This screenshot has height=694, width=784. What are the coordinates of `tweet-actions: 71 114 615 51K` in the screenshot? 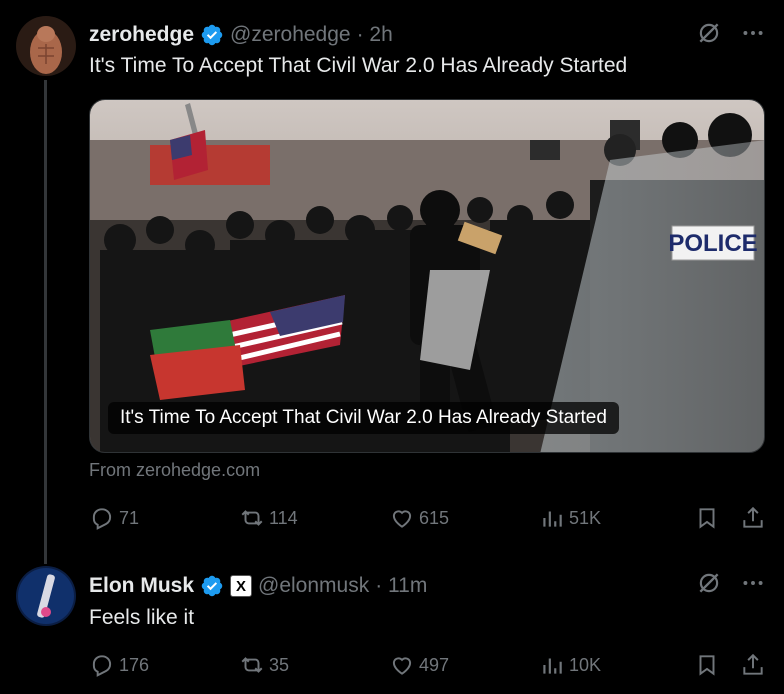 It's located at (427, 518).